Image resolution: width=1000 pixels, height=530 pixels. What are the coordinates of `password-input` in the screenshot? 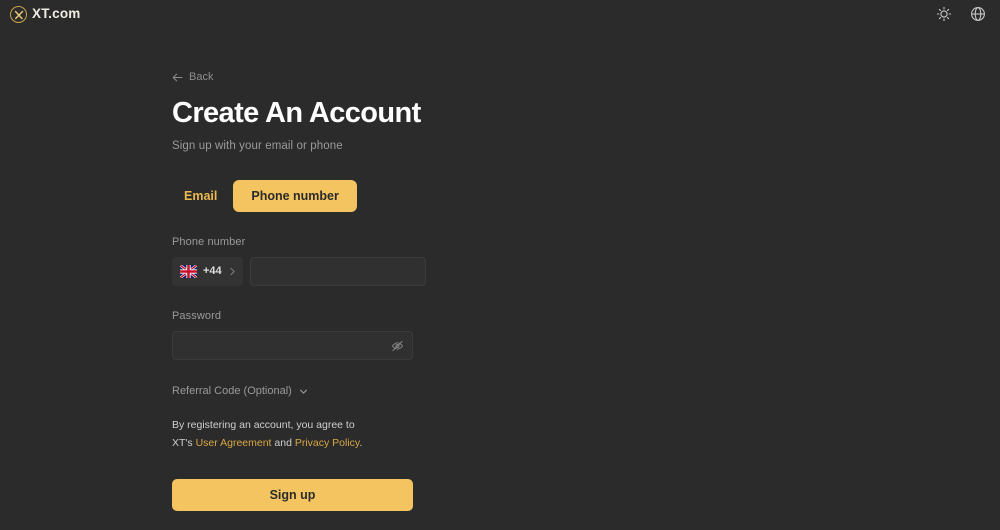 It's located at (292, 346).